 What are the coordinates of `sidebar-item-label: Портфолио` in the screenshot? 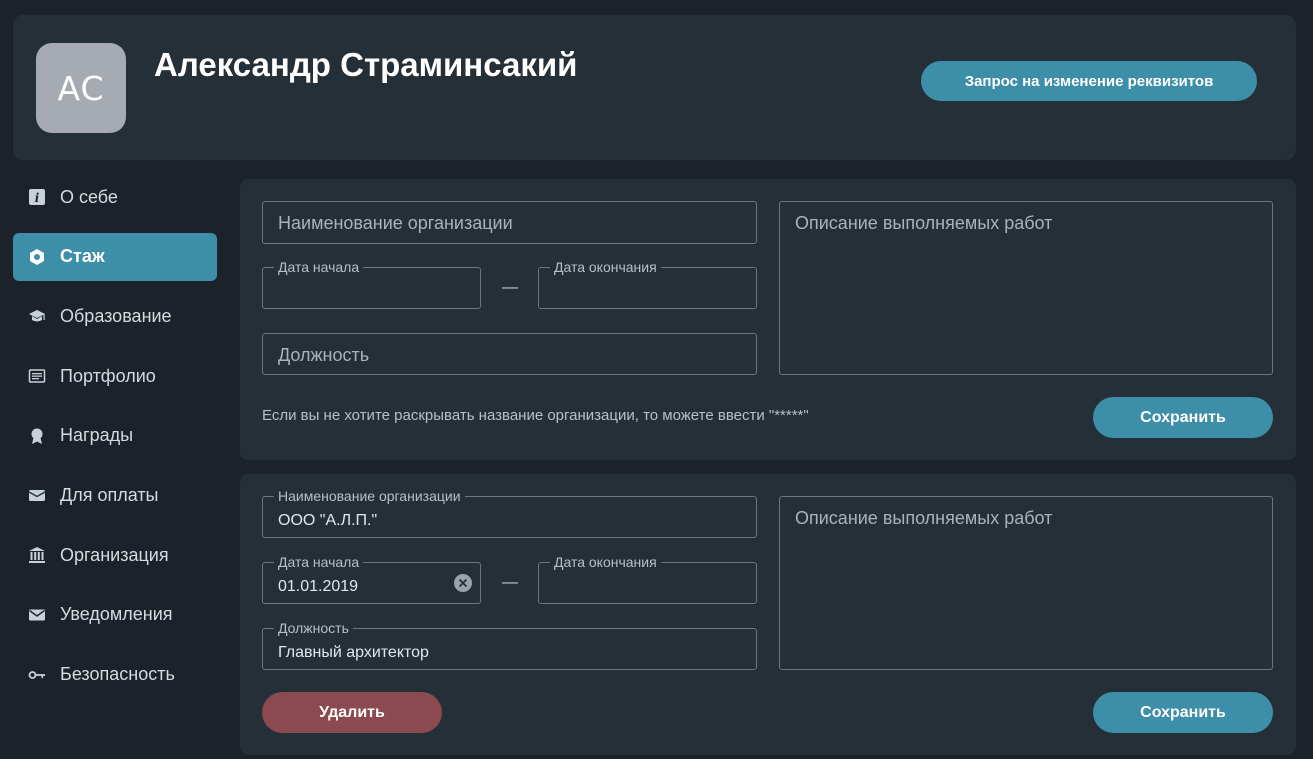 It's located at (108, 375).